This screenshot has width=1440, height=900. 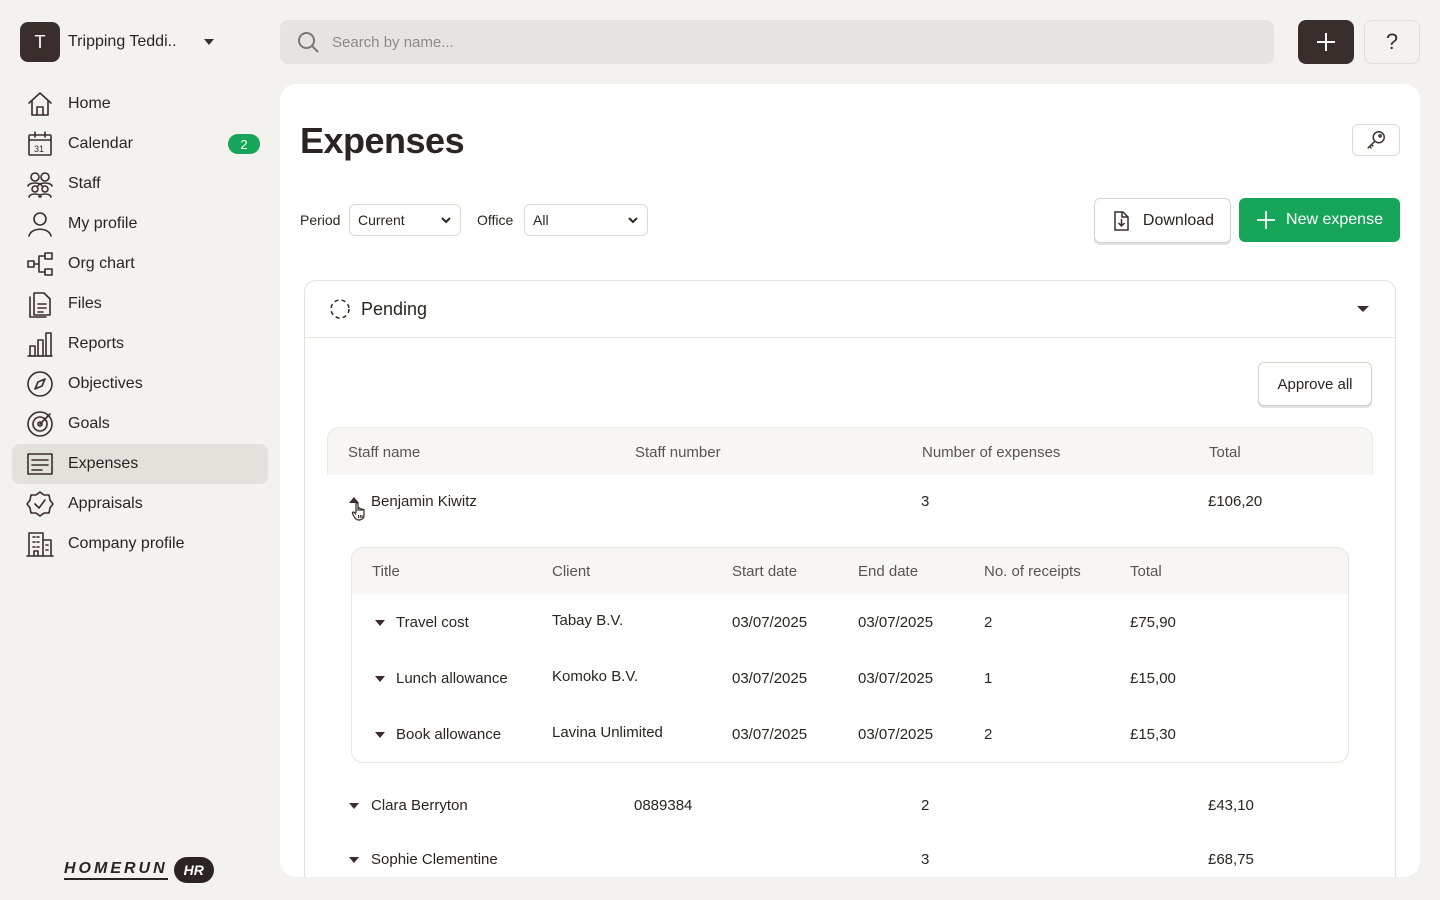 I want to click on sidebar-item-label: Company profile, so click(x=126, y=543).